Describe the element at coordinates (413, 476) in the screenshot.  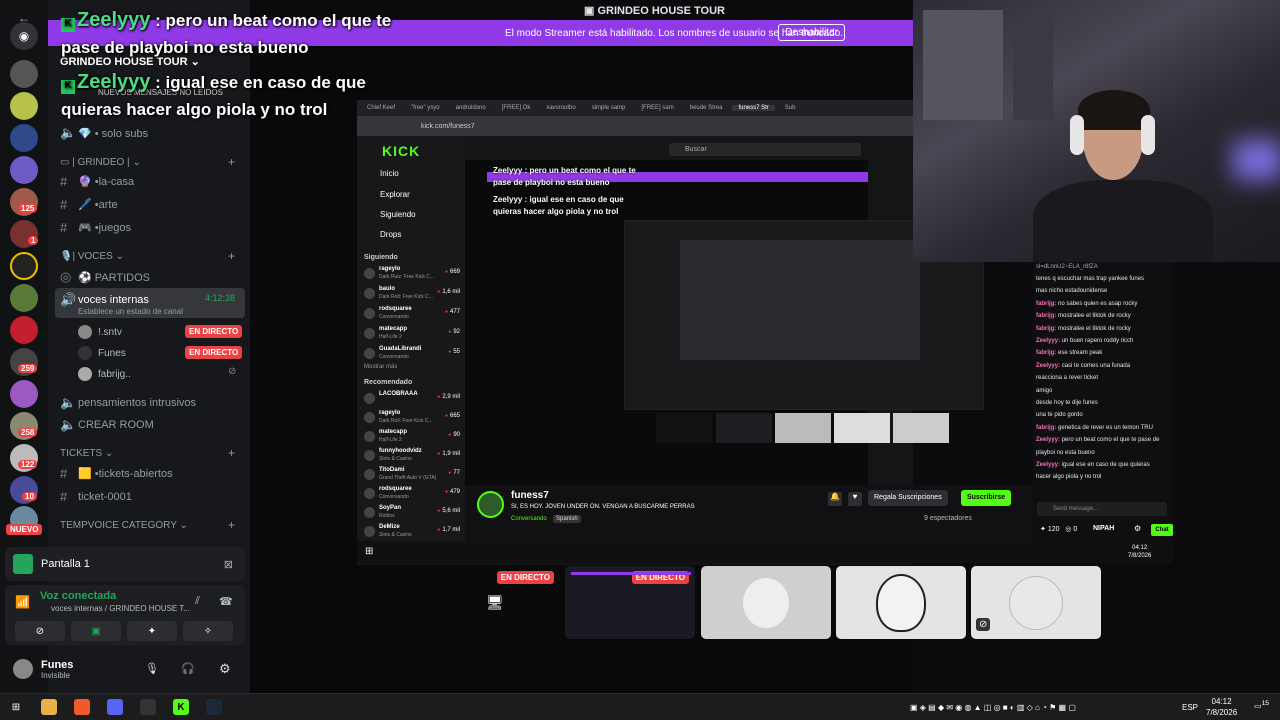
I see `kick-channel-row: TitoDami Grand Theft Auto V (GTA) 77` at that location.